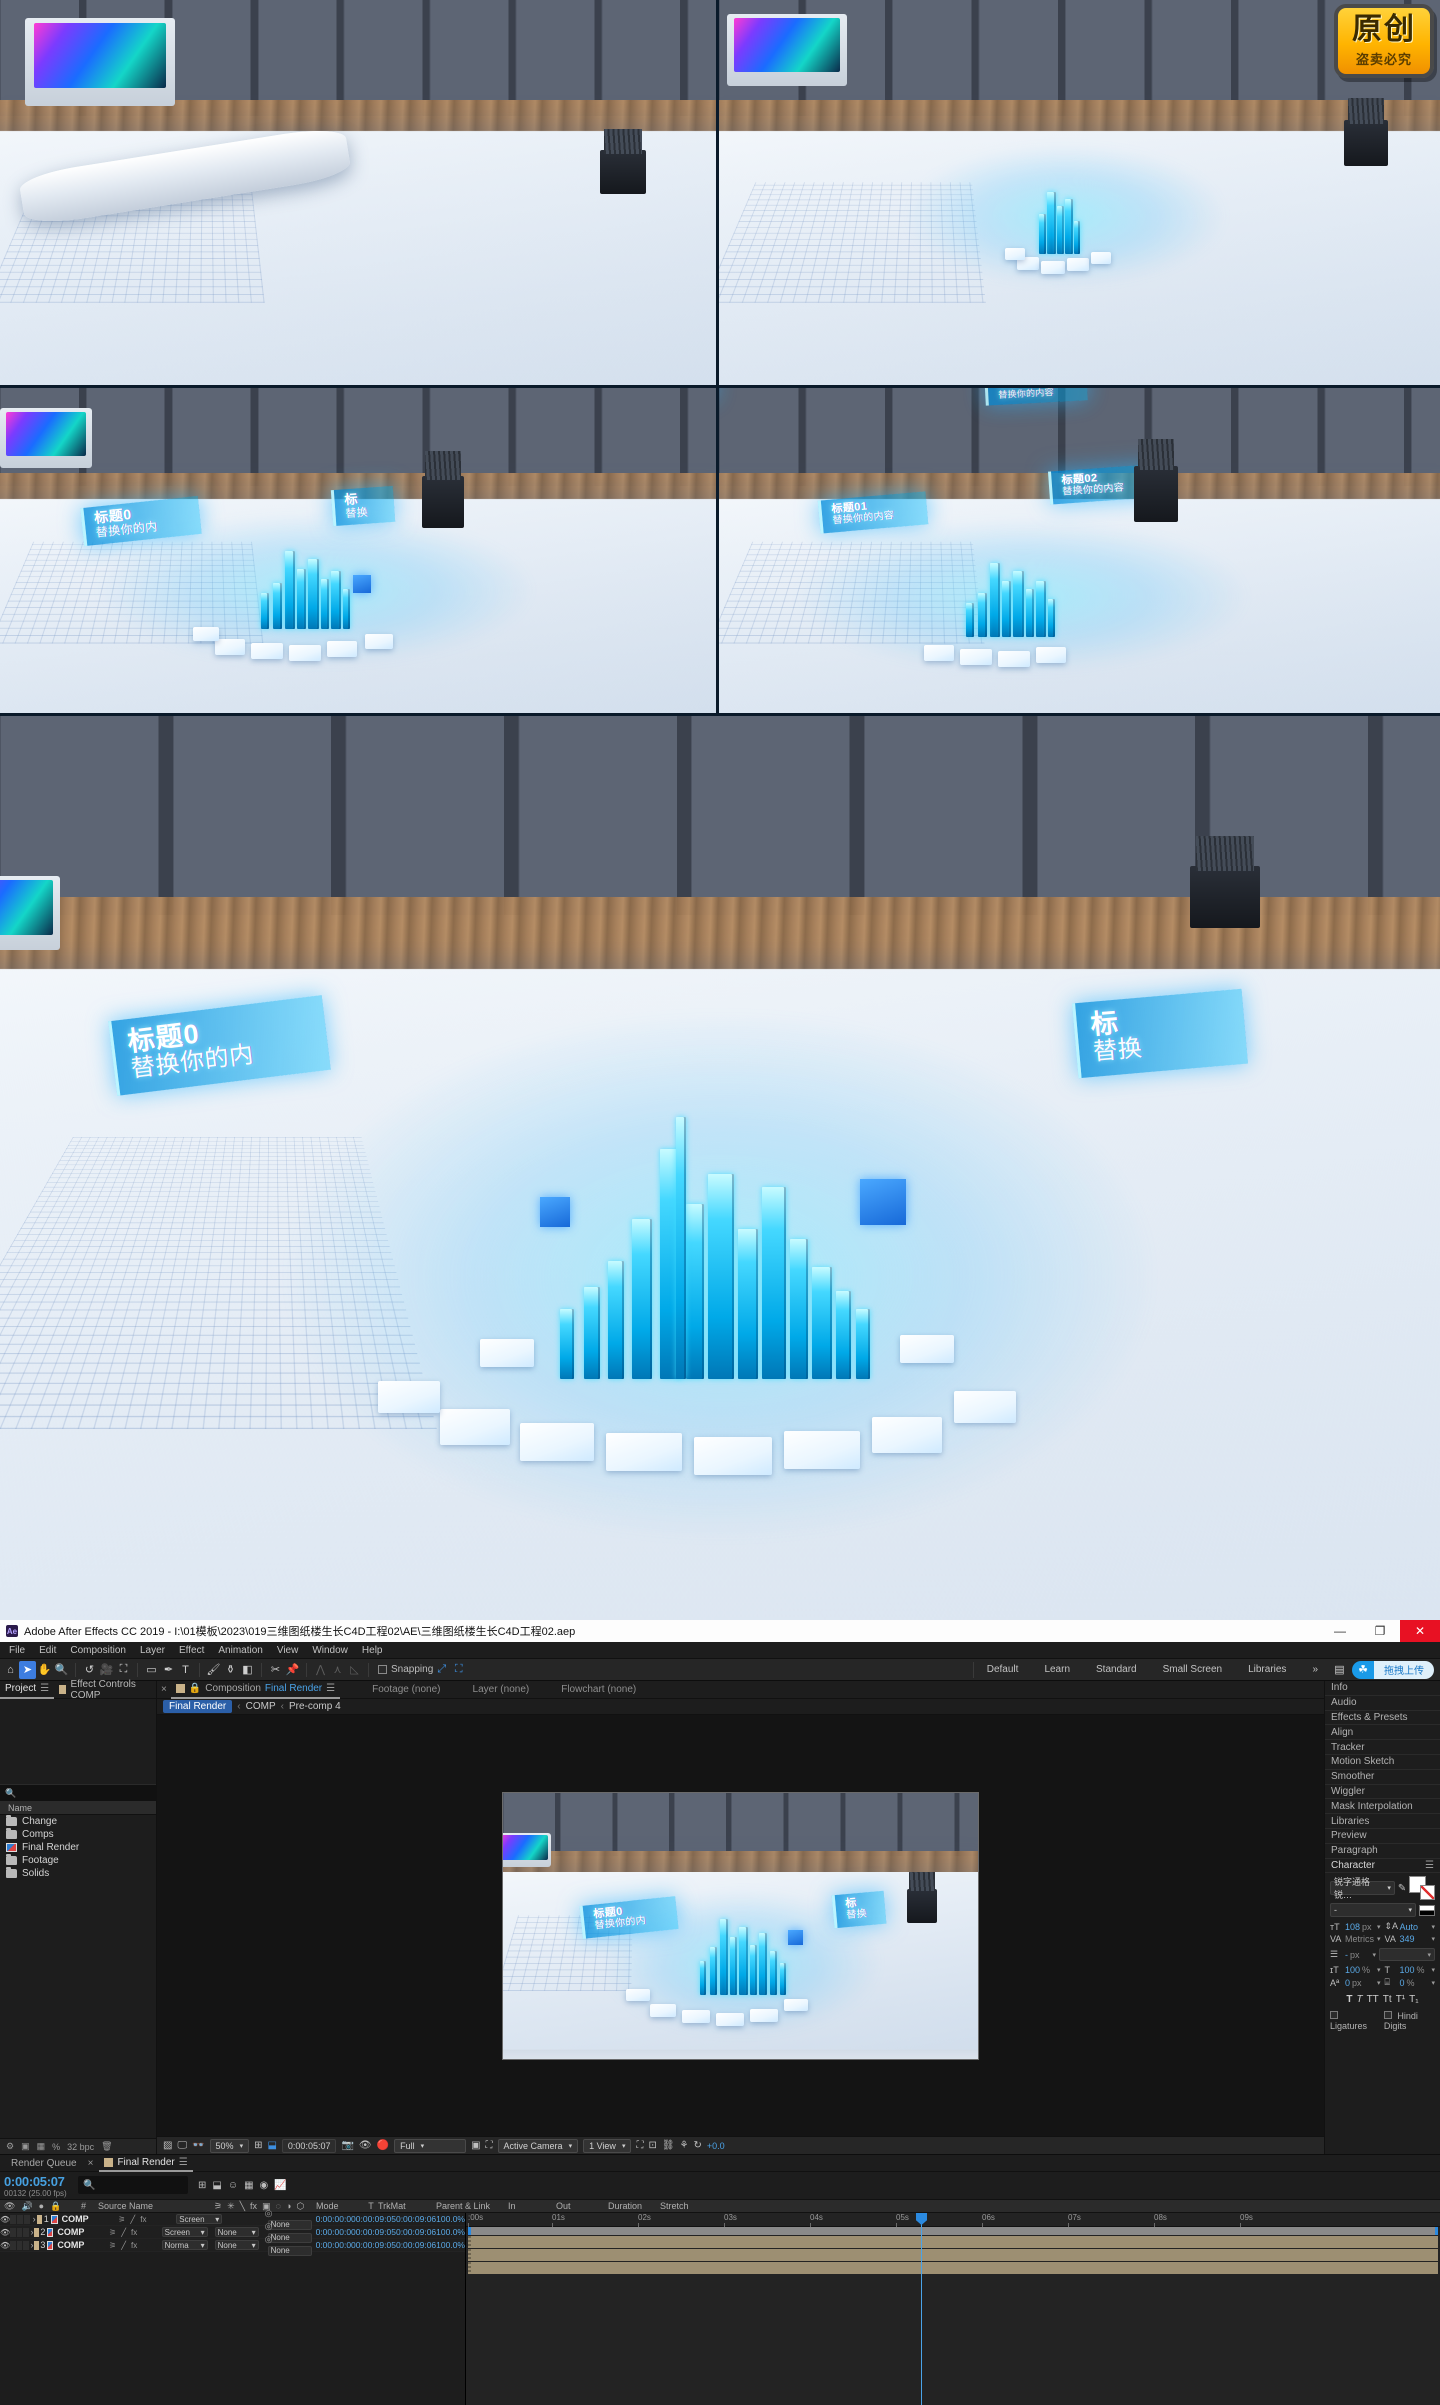  What do you see at coordinates (1410, 1939) in the screenshot?
I see `tracking-field: VA 349 ▾` at bounding box center [1410, 1939].